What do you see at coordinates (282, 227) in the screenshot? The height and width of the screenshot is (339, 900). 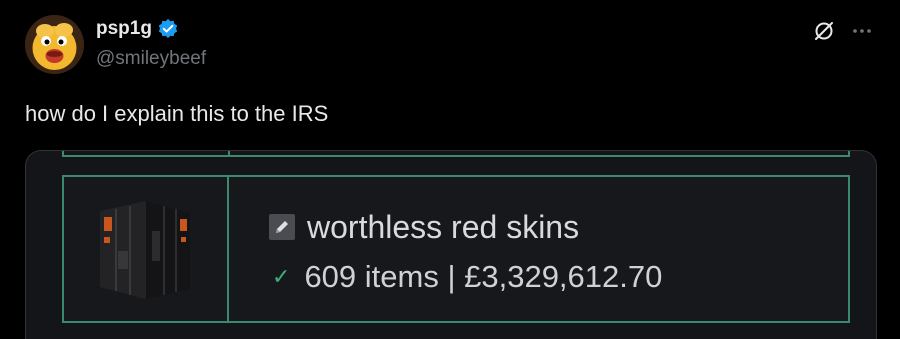 I see `pencil-icon` at bounding box center [282, 227].